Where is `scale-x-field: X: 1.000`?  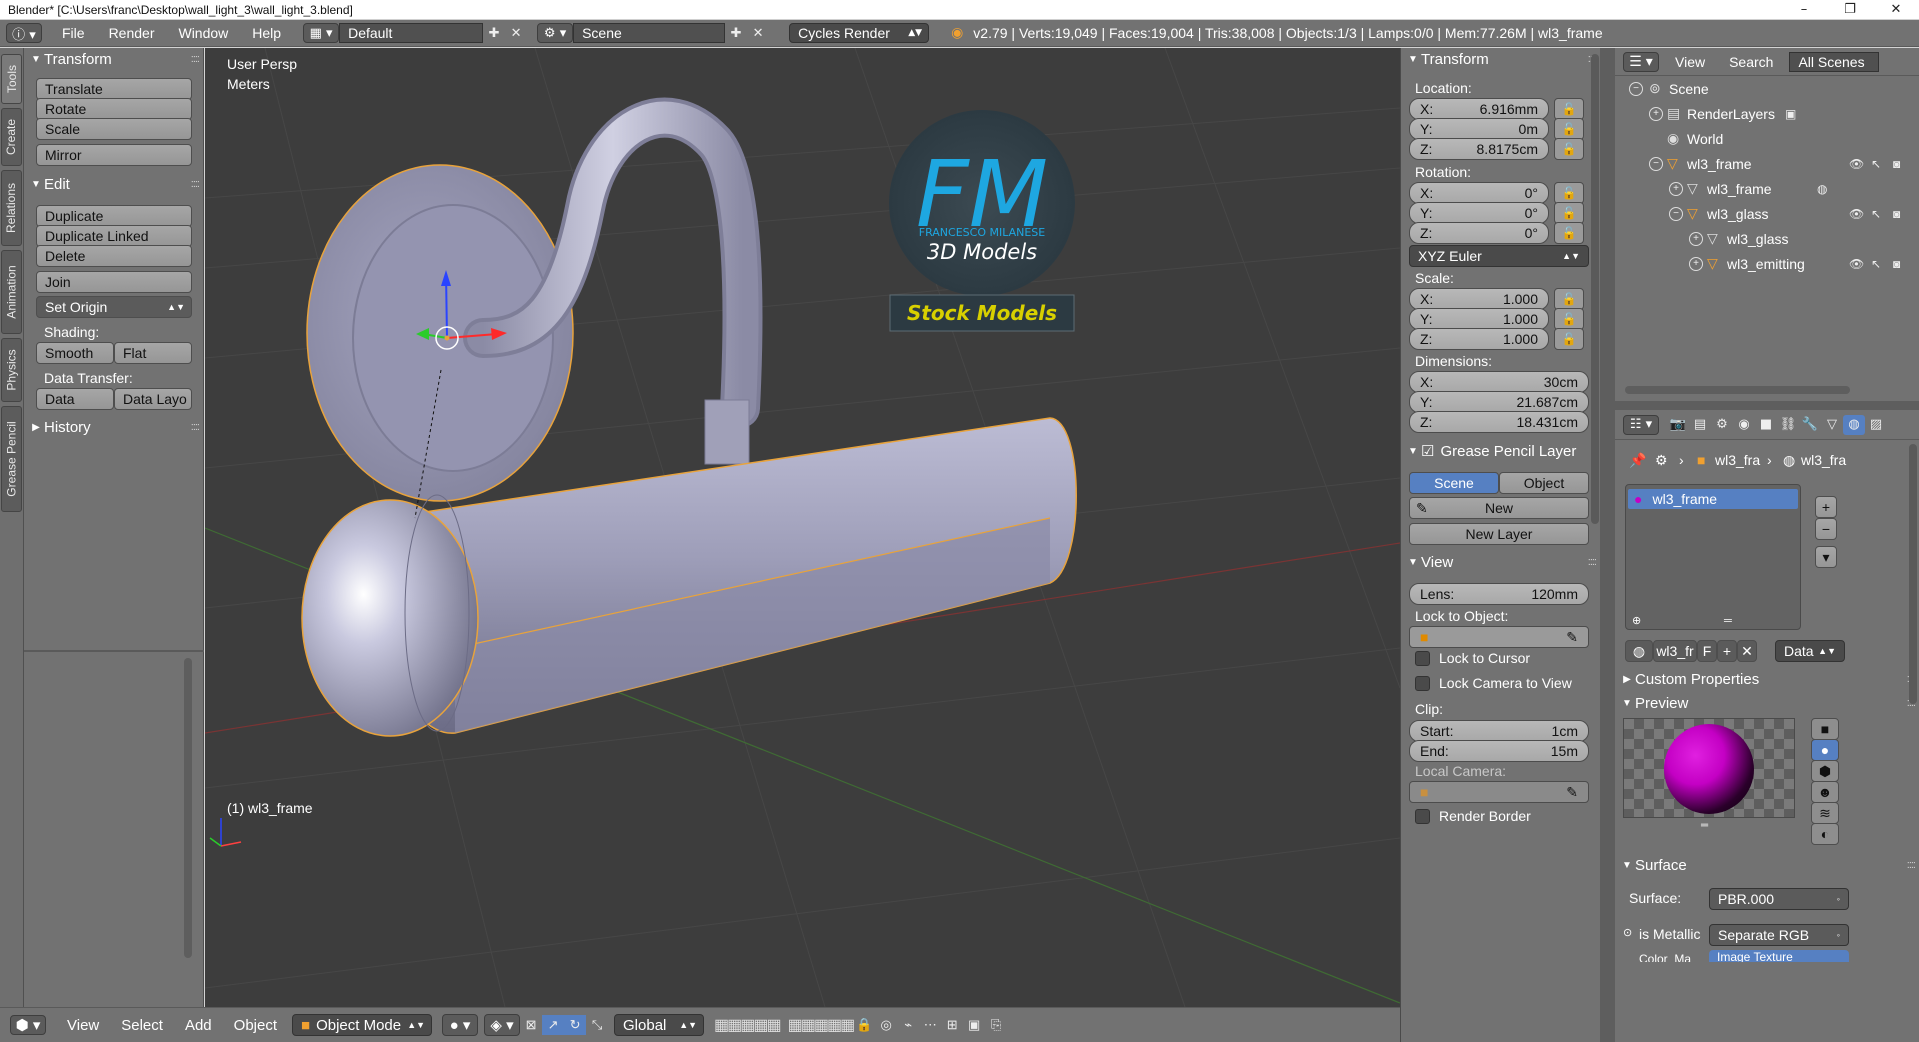
scale-x-field: X: 1.000 is located at coordinates (1479, 299).